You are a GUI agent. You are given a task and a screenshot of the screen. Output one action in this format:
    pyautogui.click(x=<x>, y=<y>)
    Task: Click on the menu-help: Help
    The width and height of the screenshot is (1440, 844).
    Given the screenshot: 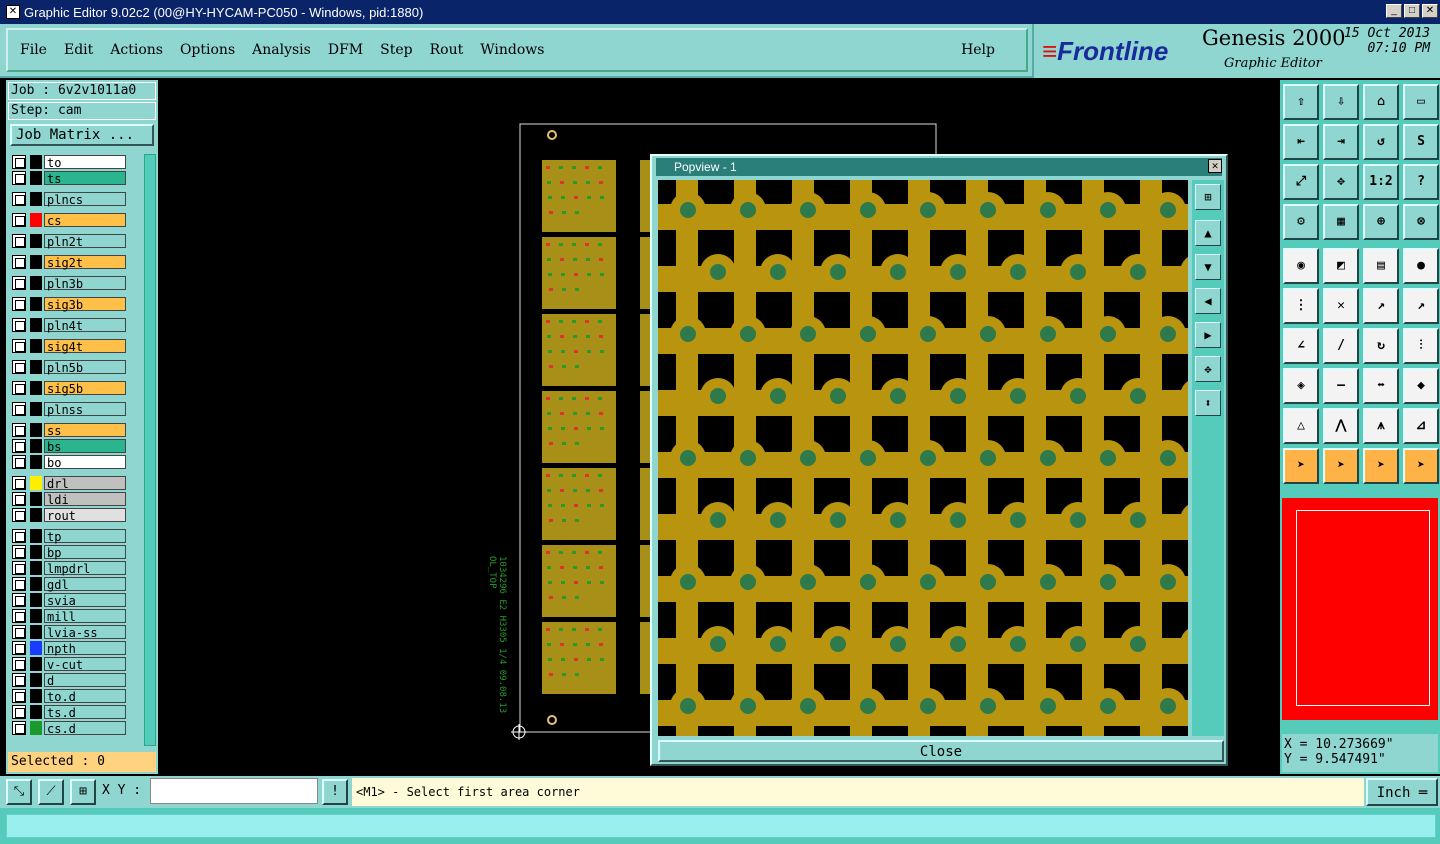 What is the action you would take?
    pyautogui.click(x=978, y=50)
    